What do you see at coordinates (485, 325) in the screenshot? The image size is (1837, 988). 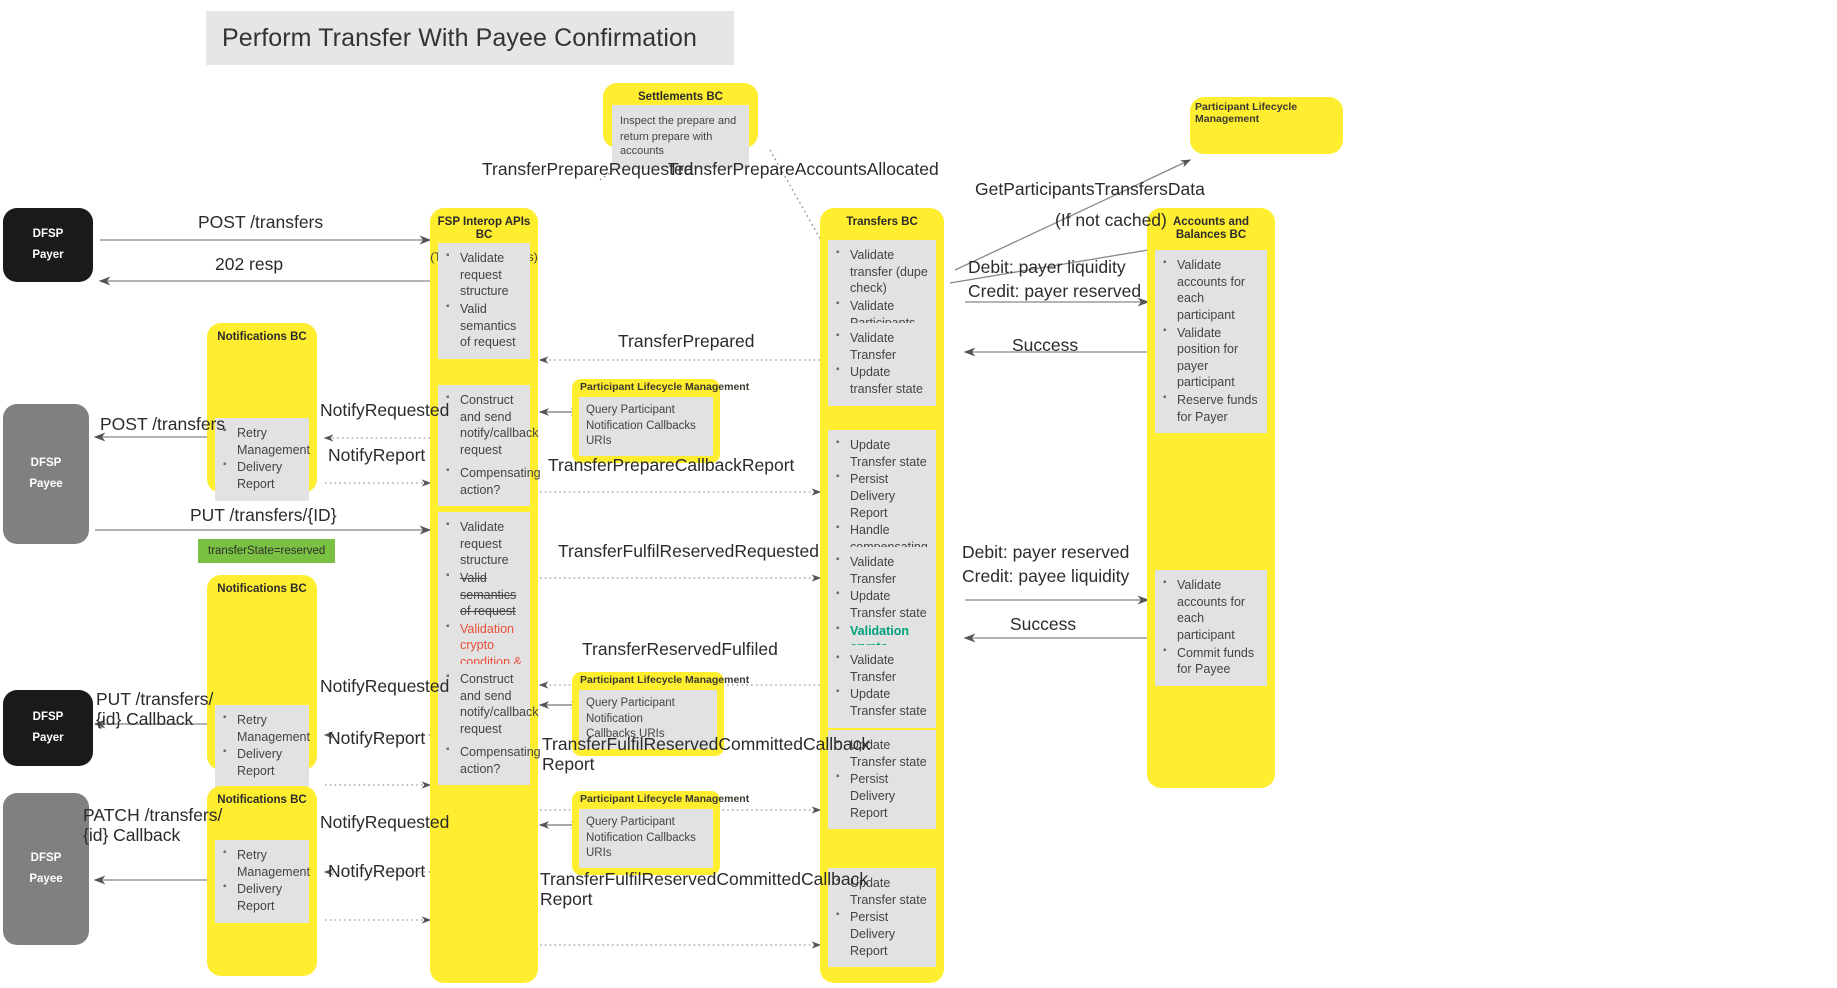 I see `panel-item: Valid semantics of request` at bounding box center [485, 325].